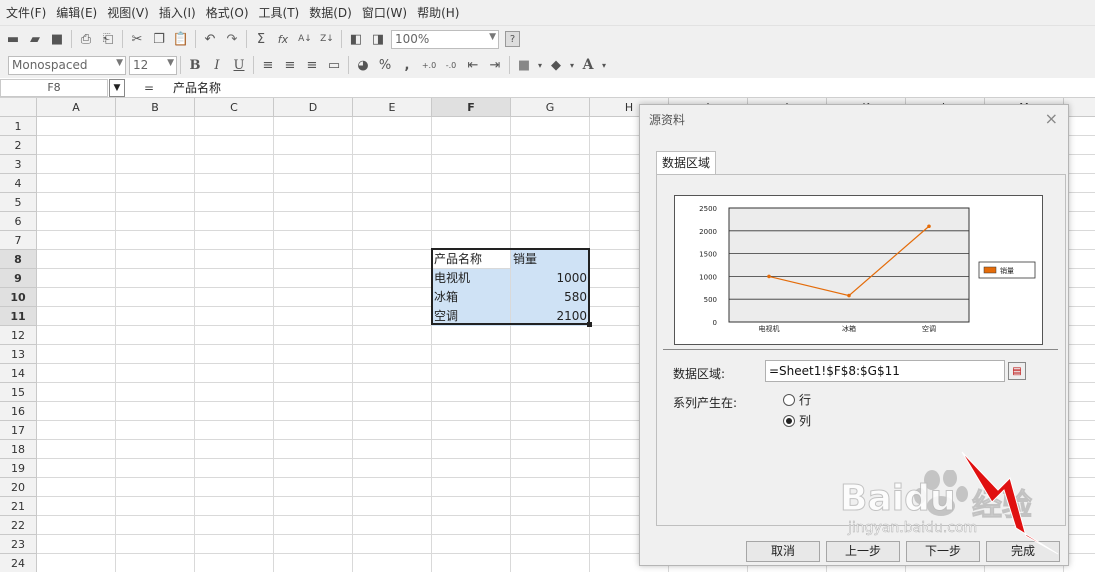 This screenshot has width=1095, height=572. I want to click on menu-item: 编辑(E), so click(76, 12).